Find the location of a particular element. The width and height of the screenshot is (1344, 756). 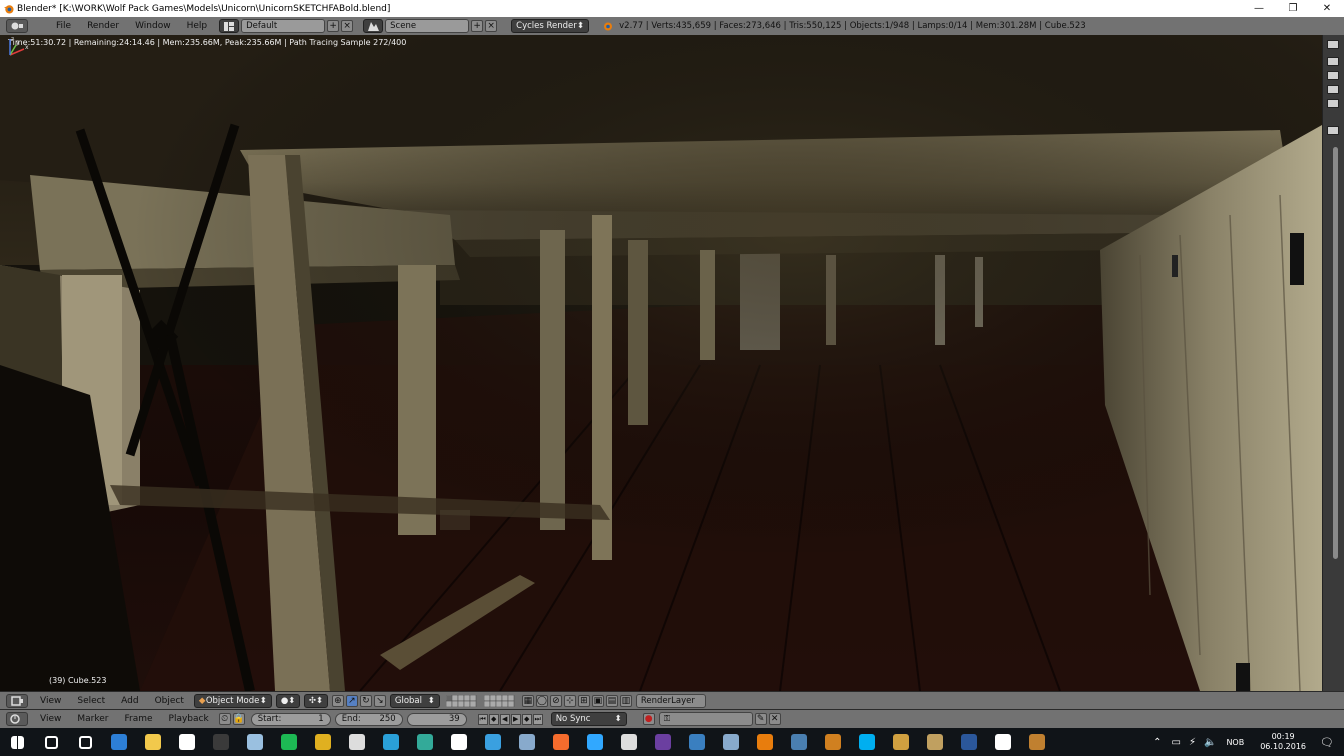

layer-buttons is located at coordinates (481, 700).